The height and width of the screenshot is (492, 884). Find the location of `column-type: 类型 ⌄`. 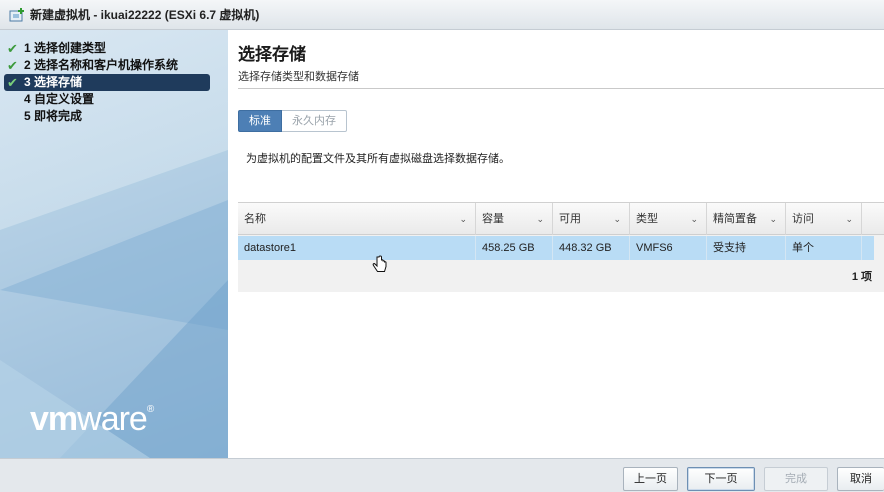

column-type: 类型 ⌄ is located at coordinates (668, 219).